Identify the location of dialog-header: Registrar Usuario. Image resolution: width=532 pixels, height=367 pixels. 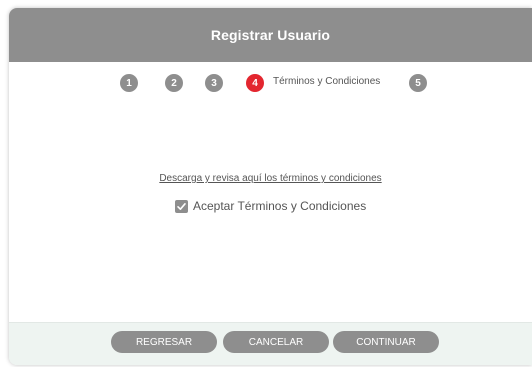
(270, 35).